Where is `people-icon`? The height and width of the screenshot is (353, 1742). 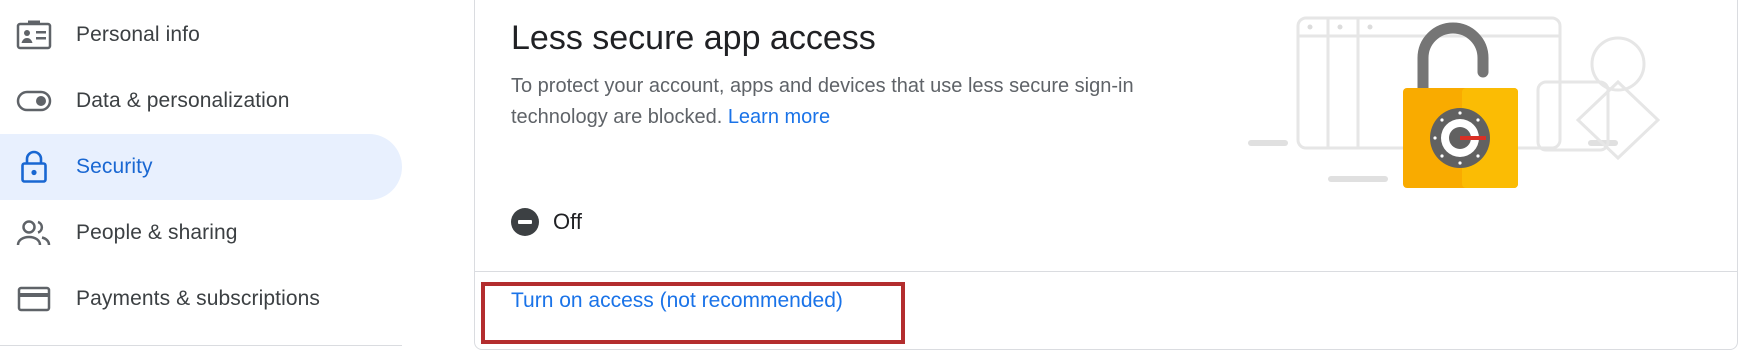
people-icon is located at coordinates (34, 233).